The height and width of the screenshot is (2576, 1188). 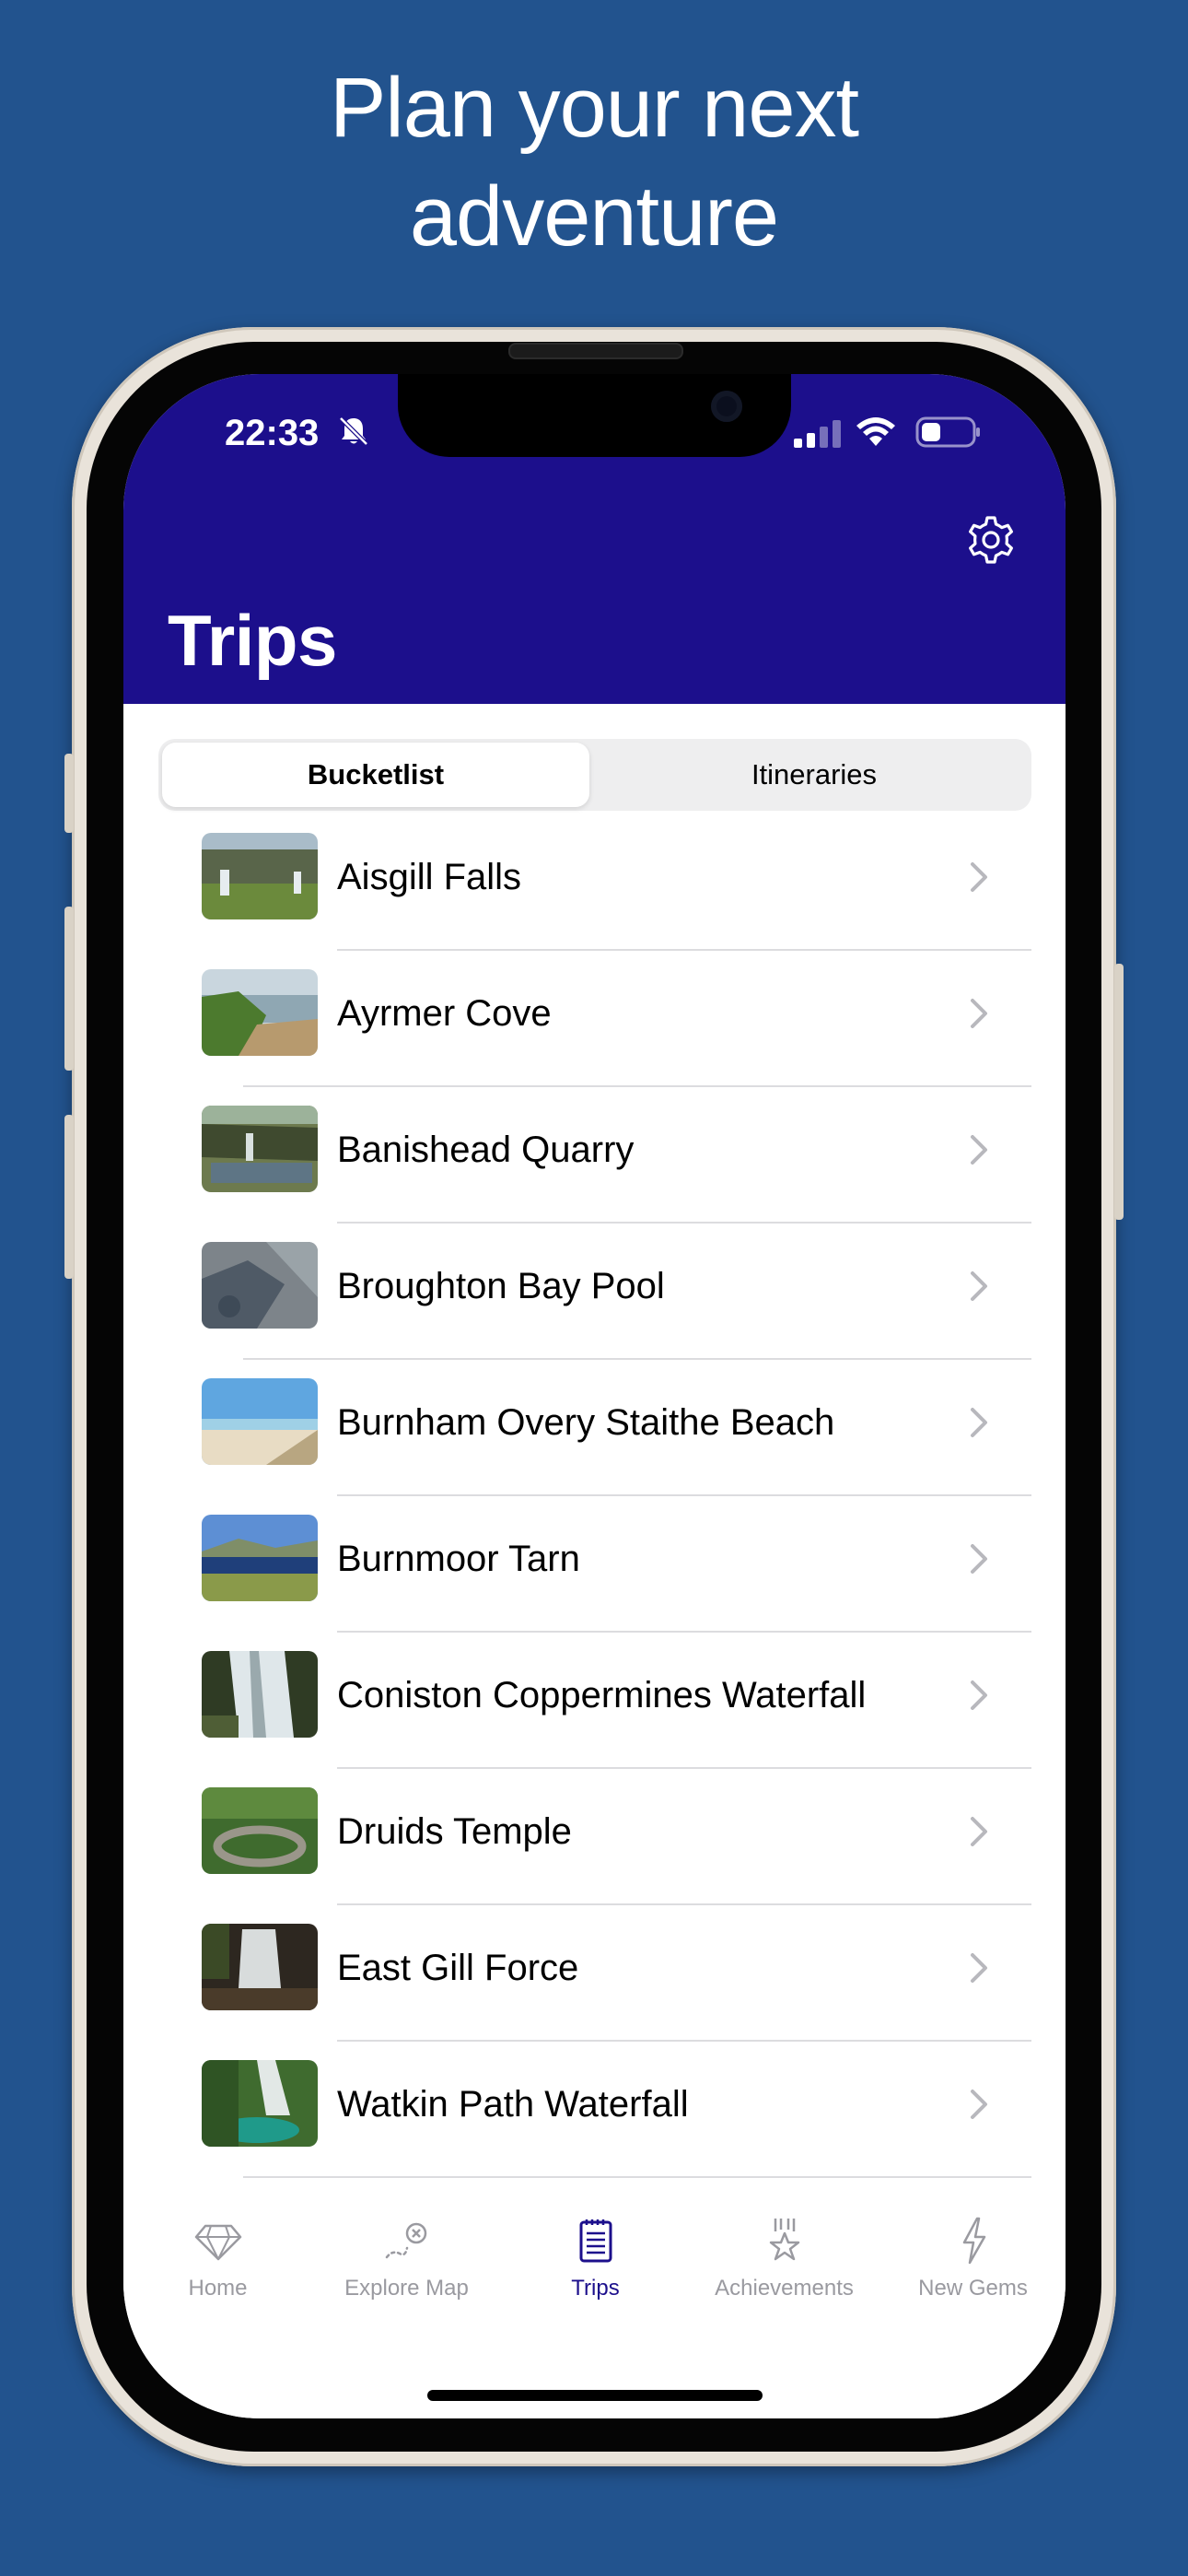 I want to click on burnmoor-tarn-thumbnail, so click(x=260, y=1558).